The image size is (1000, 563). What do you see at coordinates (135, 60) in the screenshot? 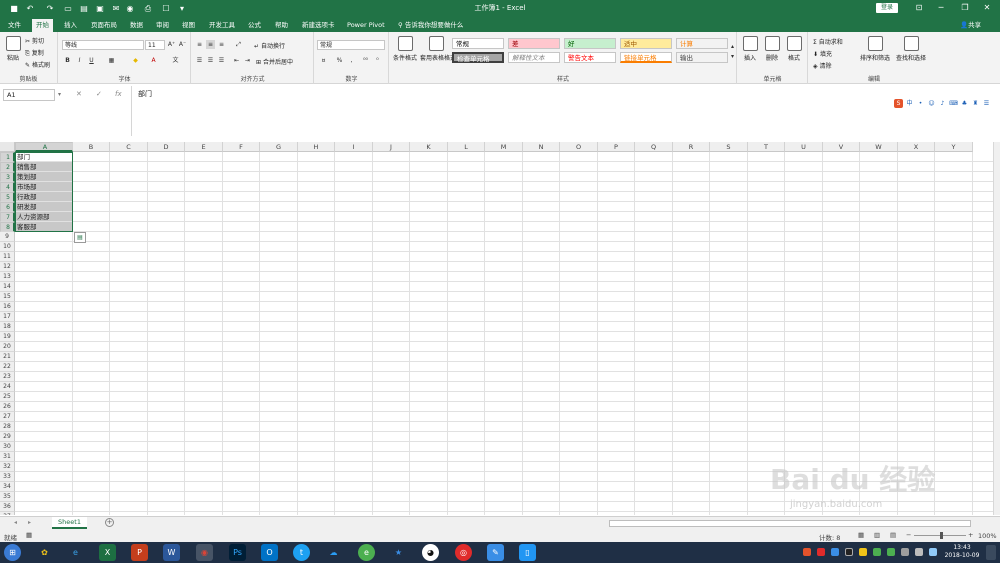
I see `fill-color-icon: ◆` at bounding box center [135, 60].